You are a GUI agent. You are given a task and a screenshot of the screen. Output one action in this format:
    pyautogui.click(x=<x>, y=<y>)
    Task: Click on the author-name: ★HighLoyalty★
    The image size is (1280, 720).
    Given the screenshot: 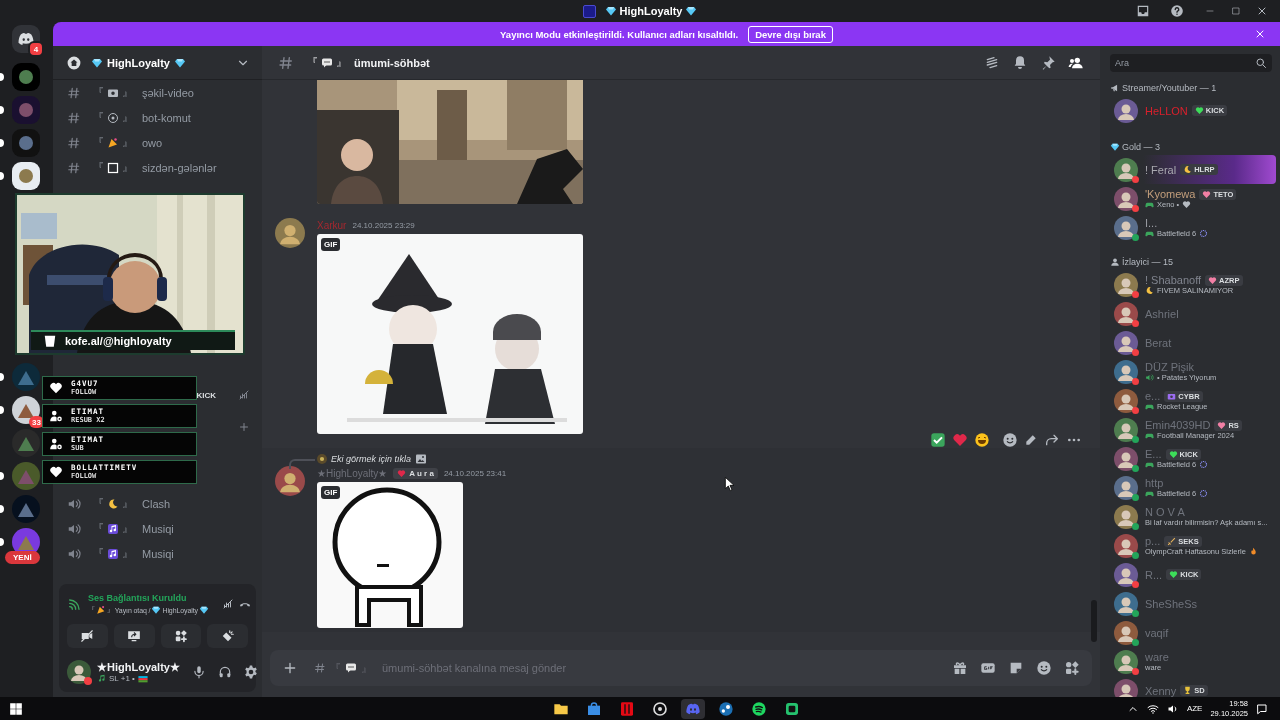 What is the action you would take?
    pyautogui.click(x=352, y=473)
    